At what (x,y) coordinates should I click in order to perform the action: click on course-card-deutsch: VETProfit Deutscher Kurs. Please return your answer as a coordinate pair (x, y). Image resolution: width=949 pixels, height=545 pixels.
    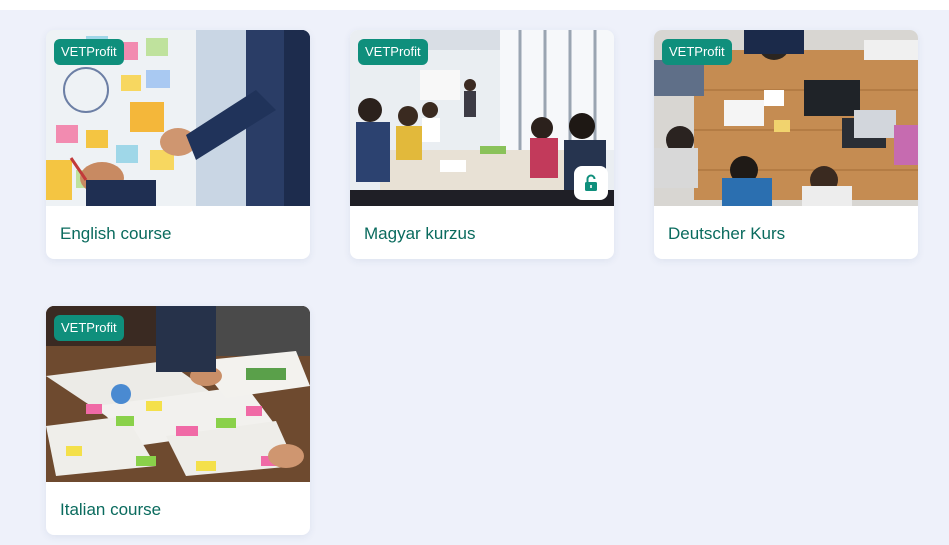
    Looking at the image, I should click on (786, 144).